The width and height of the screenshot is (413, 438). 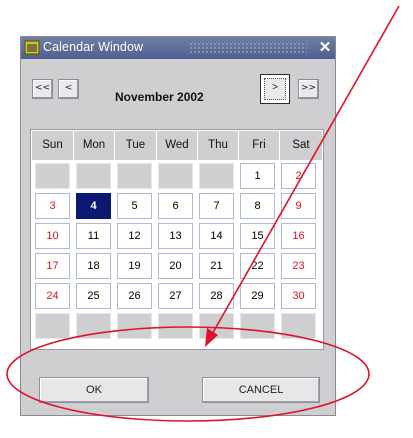 I want to click on day-cell: 17, so click(x=52, y=266).